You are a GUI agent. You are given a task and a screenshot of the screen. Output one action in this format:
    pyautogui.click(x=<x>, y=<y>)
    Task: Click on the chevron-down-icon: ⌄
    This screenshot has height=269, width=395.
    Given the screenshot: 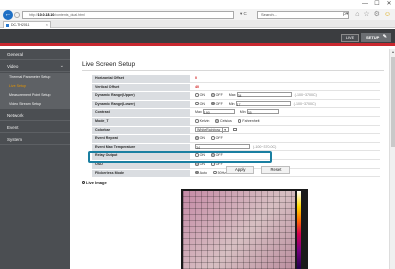 What is the action you would take?
    pyautogui.click(x=61, y=66)
    